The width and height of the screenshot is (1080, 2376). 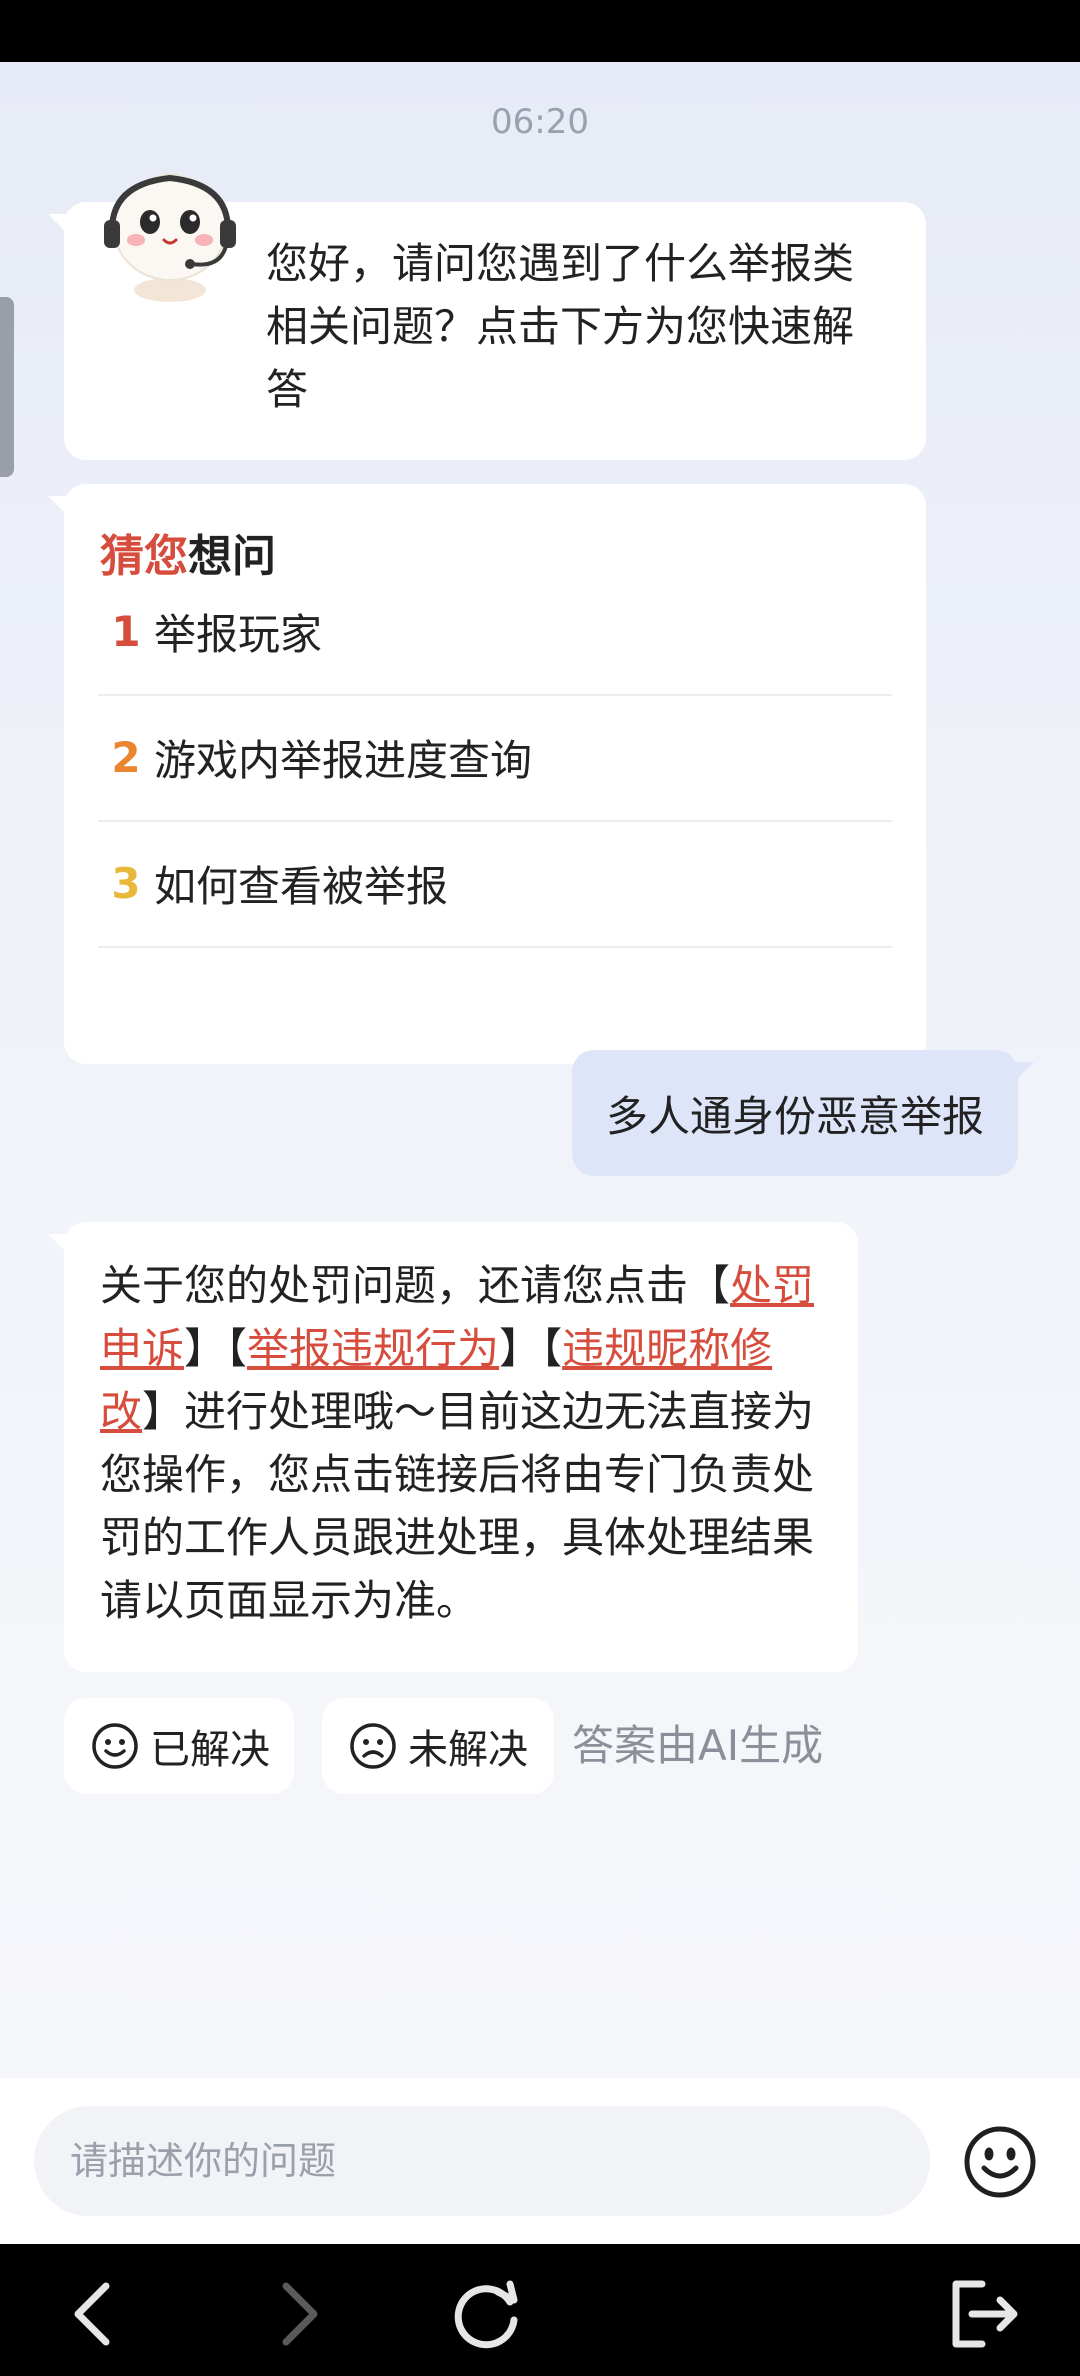 I want to click on sad-face-icon, so click(x=373, y=1746).